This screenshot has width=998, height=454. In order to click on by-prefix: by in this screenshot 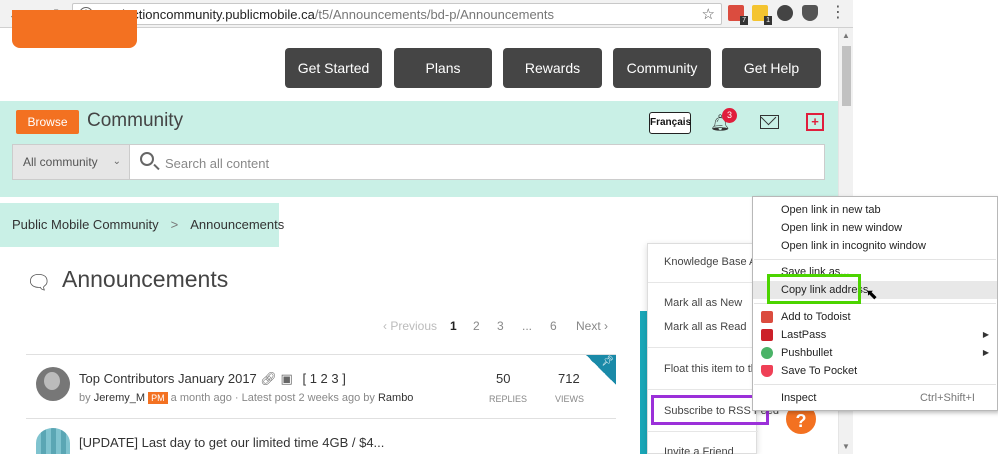, I will do `click(85, 398)`.